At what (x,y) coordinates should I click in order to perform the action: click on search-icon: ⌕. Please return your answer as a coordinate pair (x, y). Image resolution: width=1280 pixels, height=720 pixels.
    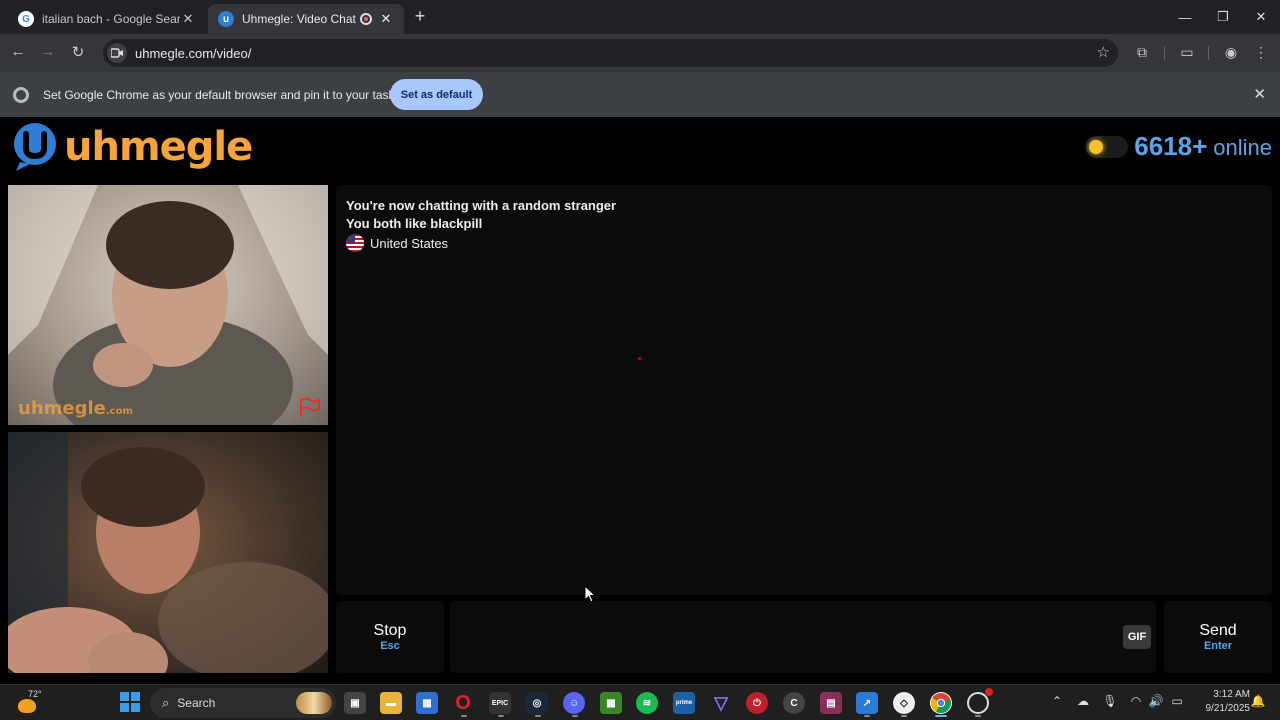
    Looking at the image, I should click on (166, 702).